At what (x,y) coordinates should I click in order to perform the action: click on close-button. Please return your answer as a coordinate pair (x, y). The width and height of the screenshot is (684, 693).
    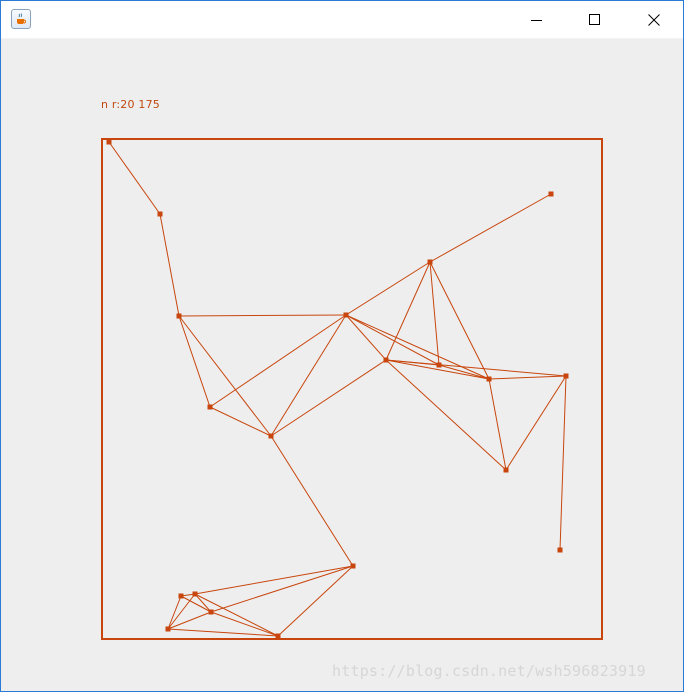
    Looking at the image, I should click on (654, 19).